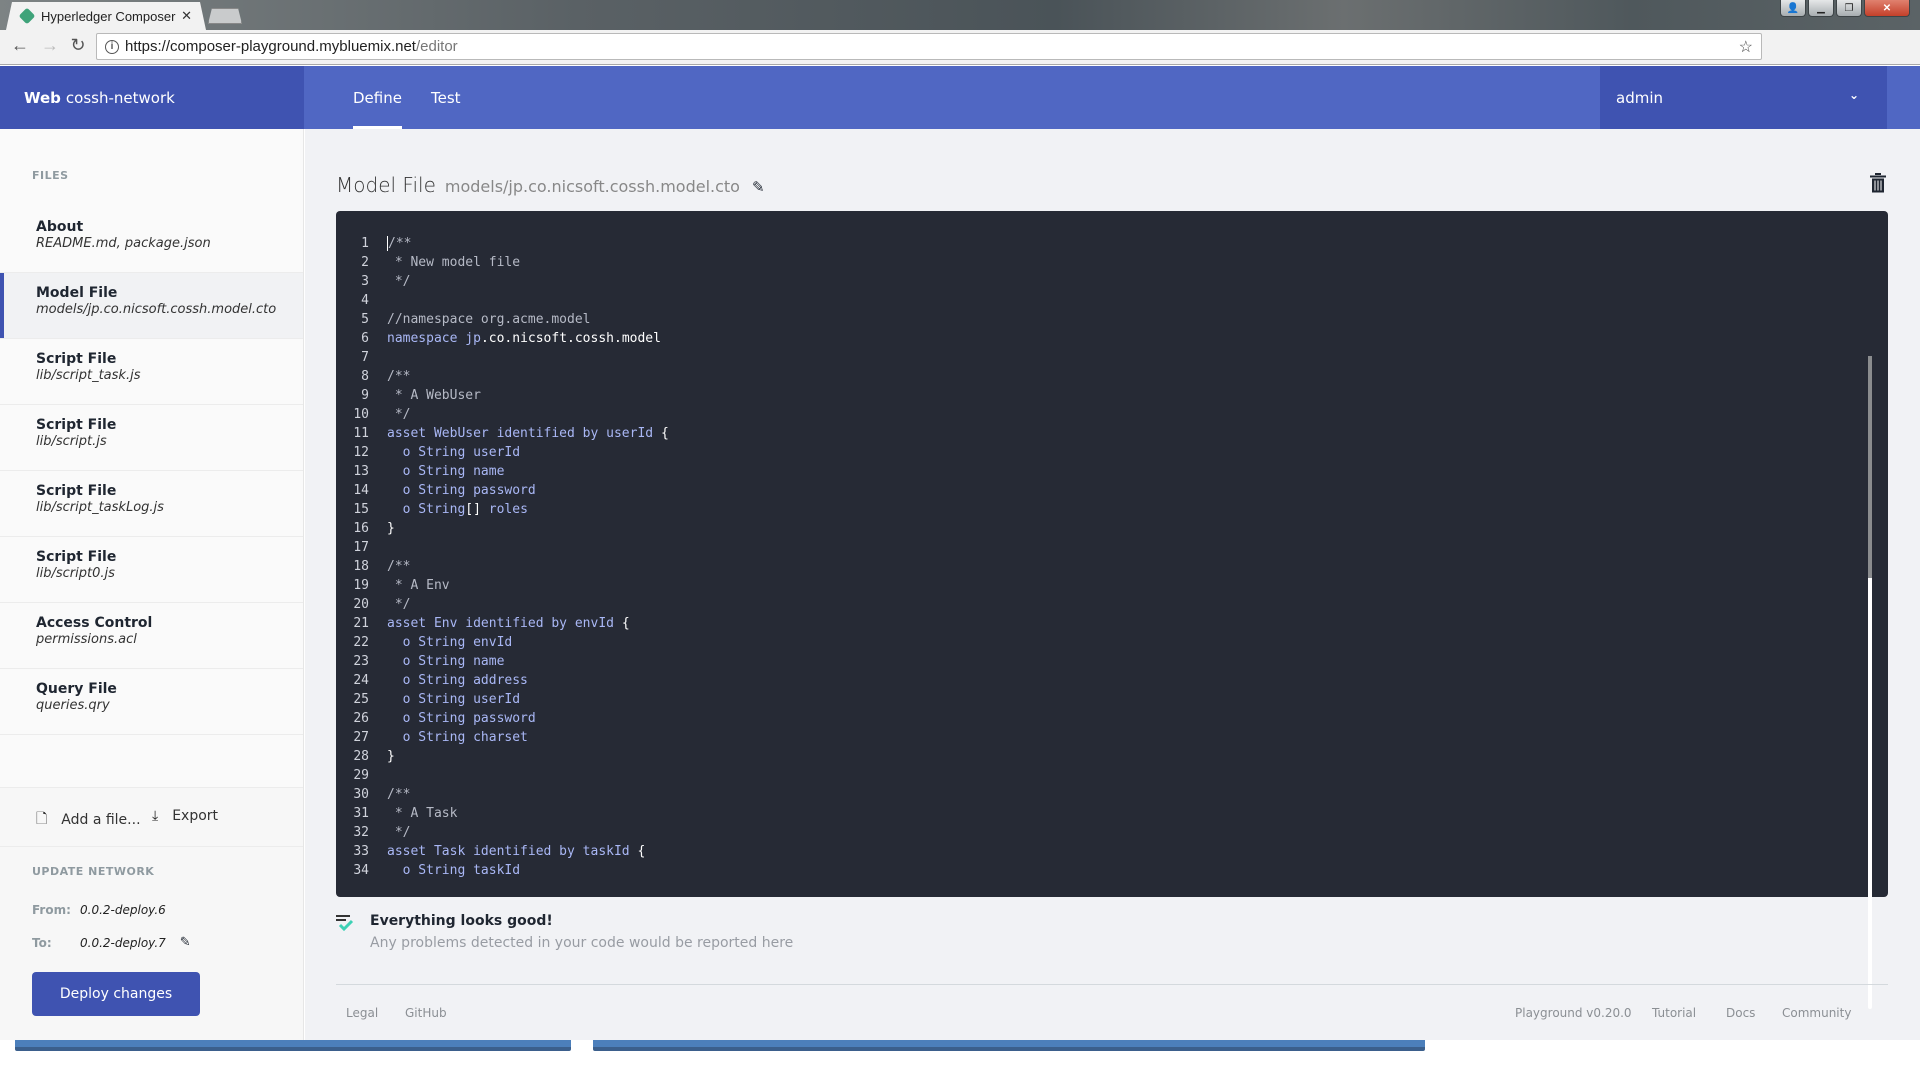 Image resolution: width=1920 pixels, height=1080 pixels. I want to click on line-number: 23, so click(361, 661).